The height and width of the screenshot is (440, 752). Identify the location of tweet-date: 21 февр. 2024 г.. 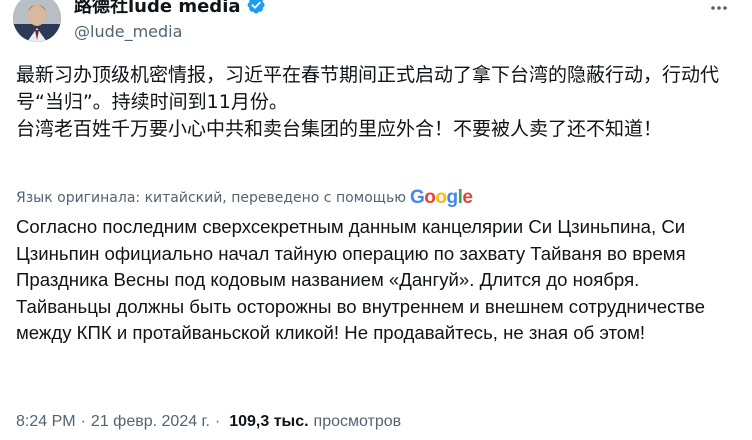
(150, 422).